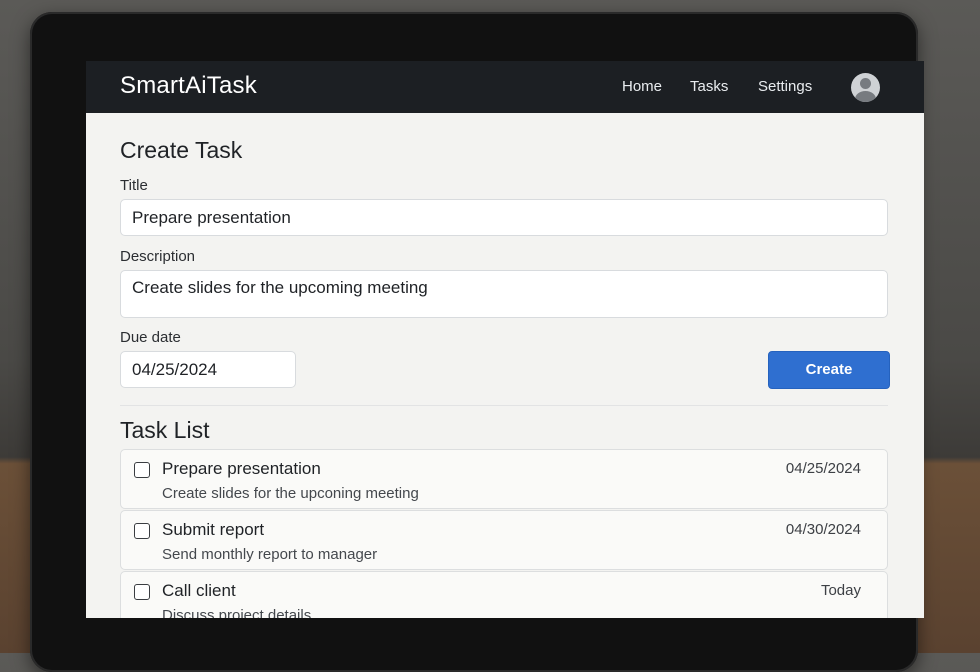 Image resolution: width=980 pixels, height=672 pixels. What do you see at coordinates (237, 612) in the screenshot?
I see `task-description: Discuss project details` at bounding box center [237, 612].